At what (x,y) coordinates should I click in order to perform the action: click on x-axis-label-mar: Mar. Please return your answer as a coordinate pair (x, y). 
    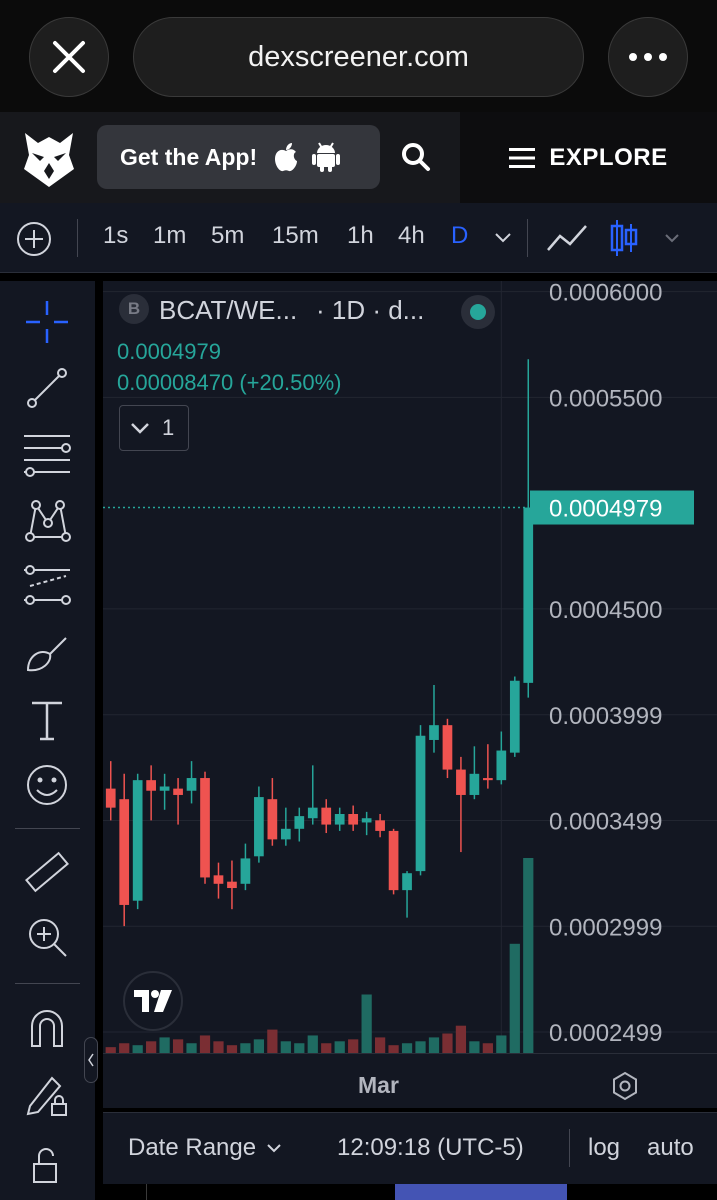
    Looking at the image, I should click on (378, 1085).